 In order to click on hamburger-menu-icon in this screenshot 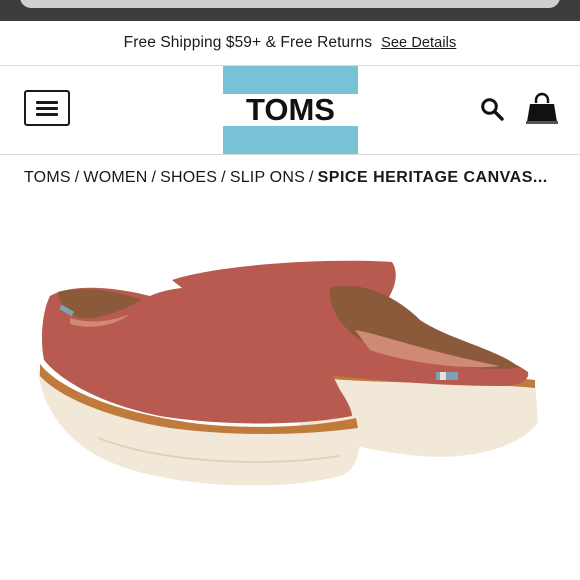, I will do `click(47, 108)`.